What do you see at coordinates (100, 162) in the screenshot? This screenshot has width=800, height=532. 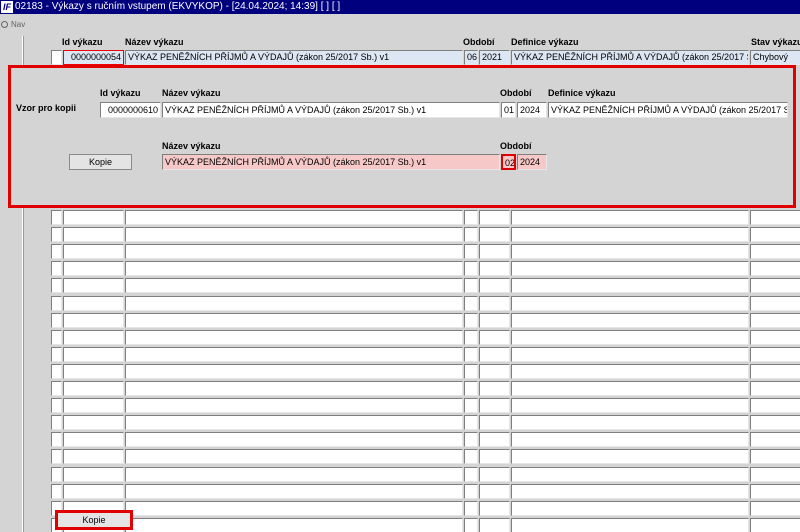 I see `copy-button: Kopie` at bounding box center [100, 162].